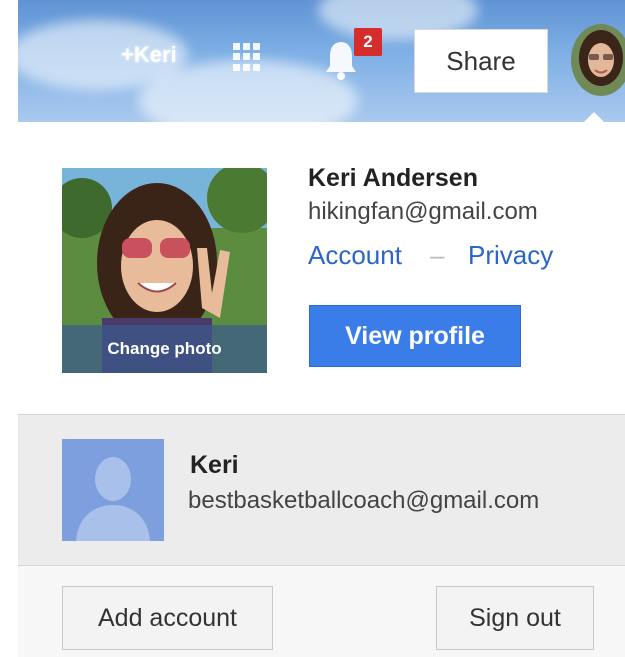 This screenshot has height=657, width=625. I want to click on view-profile-button: View profile, so click(415, 336).